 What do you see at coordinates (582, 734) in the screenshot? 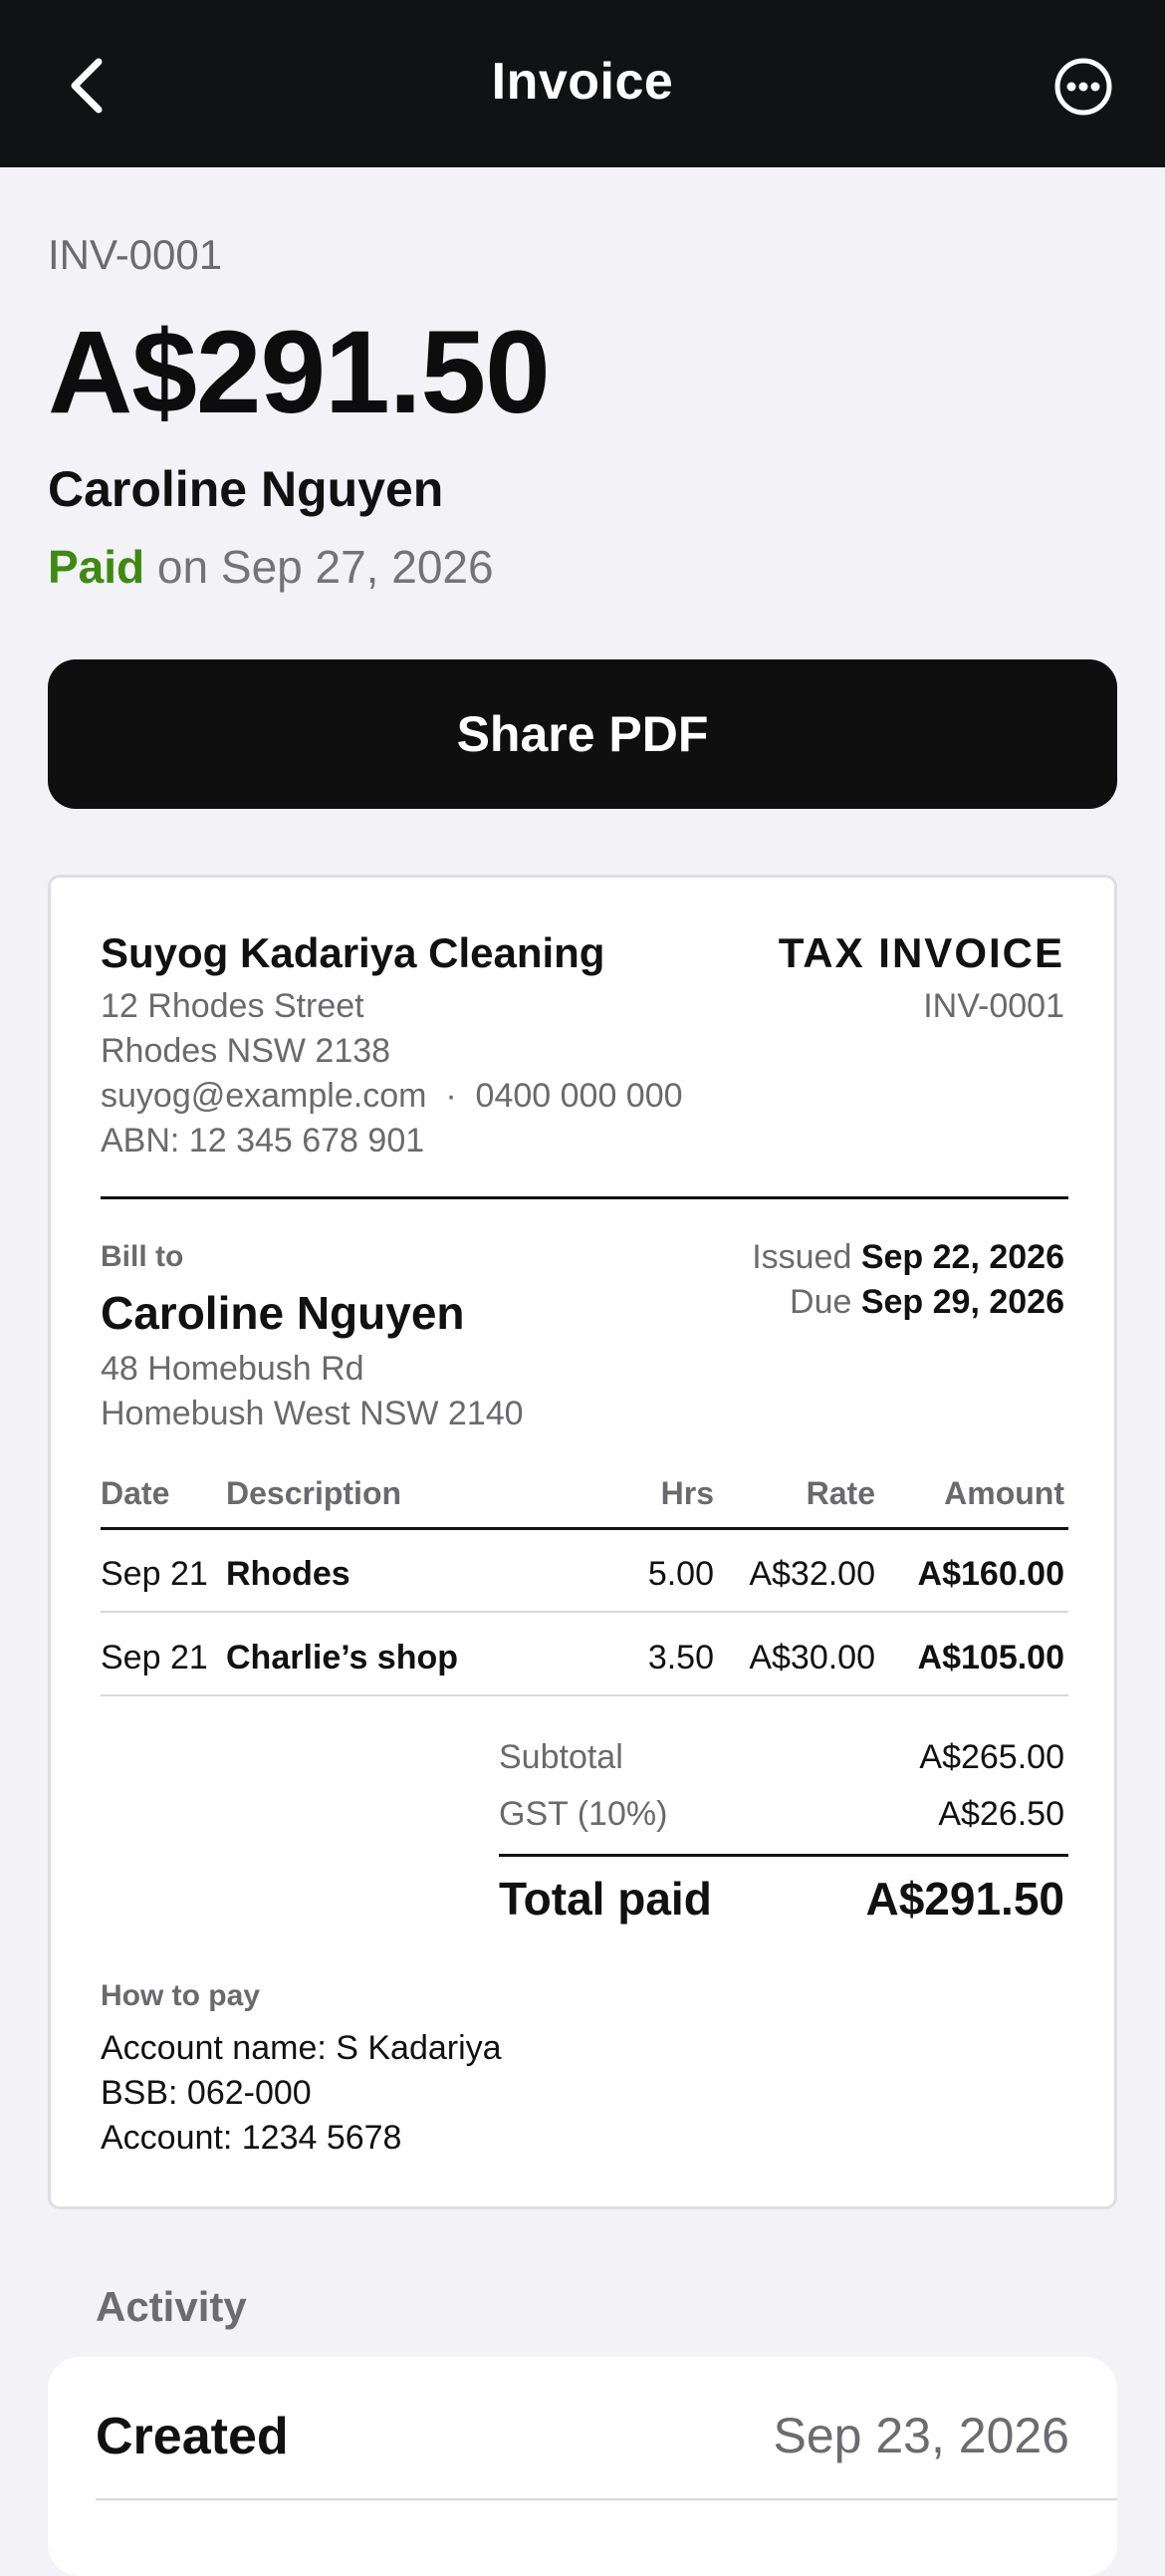
I see `share-pdf-button: Share PDF` at bounding box center [582, 734].